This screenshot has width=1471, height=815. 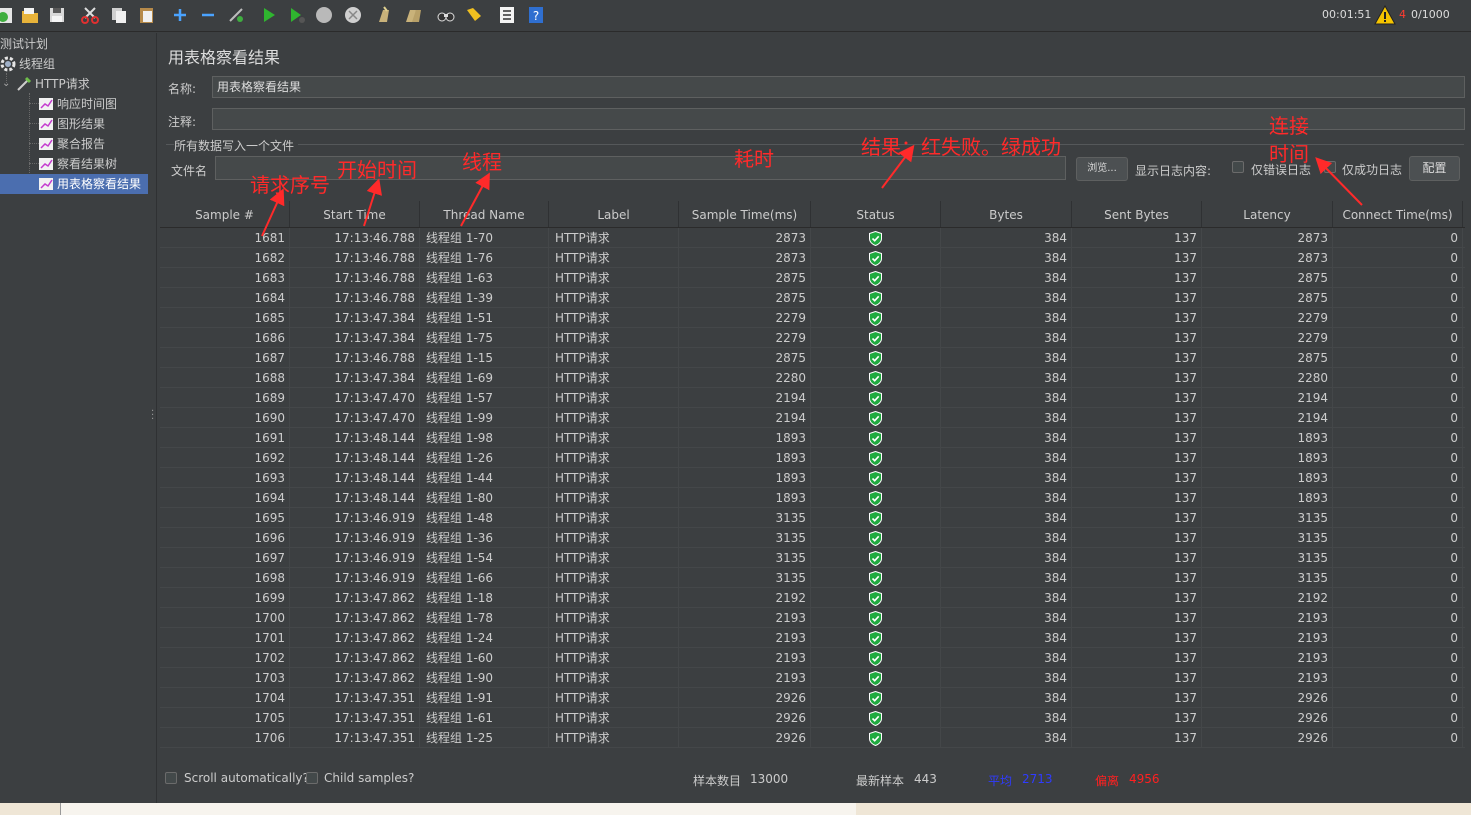 What do you see at coordinates (9, 15) in the screenshot?
I see `new-plan-icon` at bounding box center [9, 15].